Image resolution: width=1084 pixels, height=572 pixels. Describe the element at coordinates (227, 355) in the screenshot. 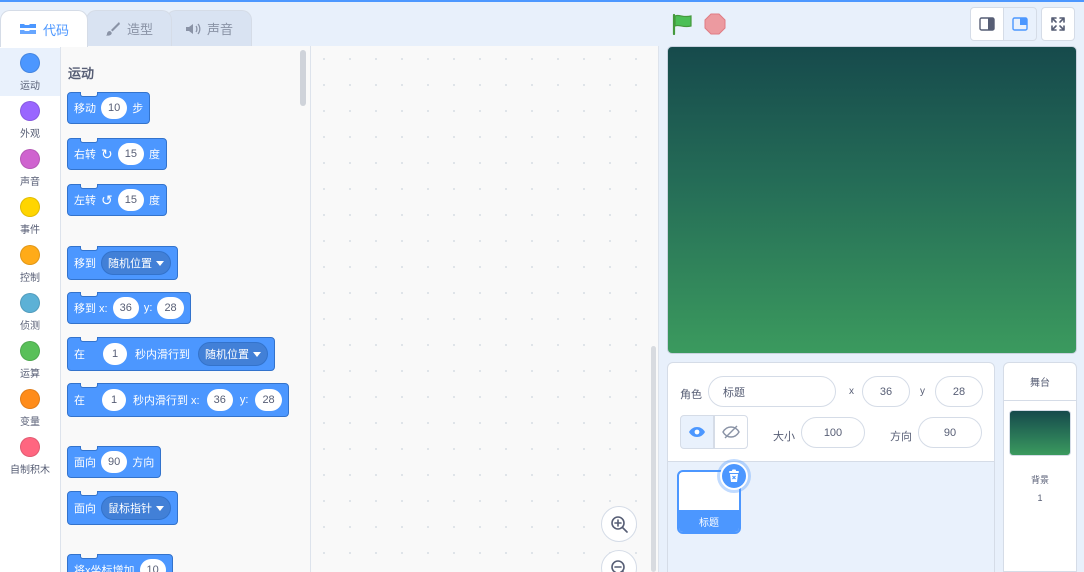

I see `dropdown-value: 随机位置` at that location.